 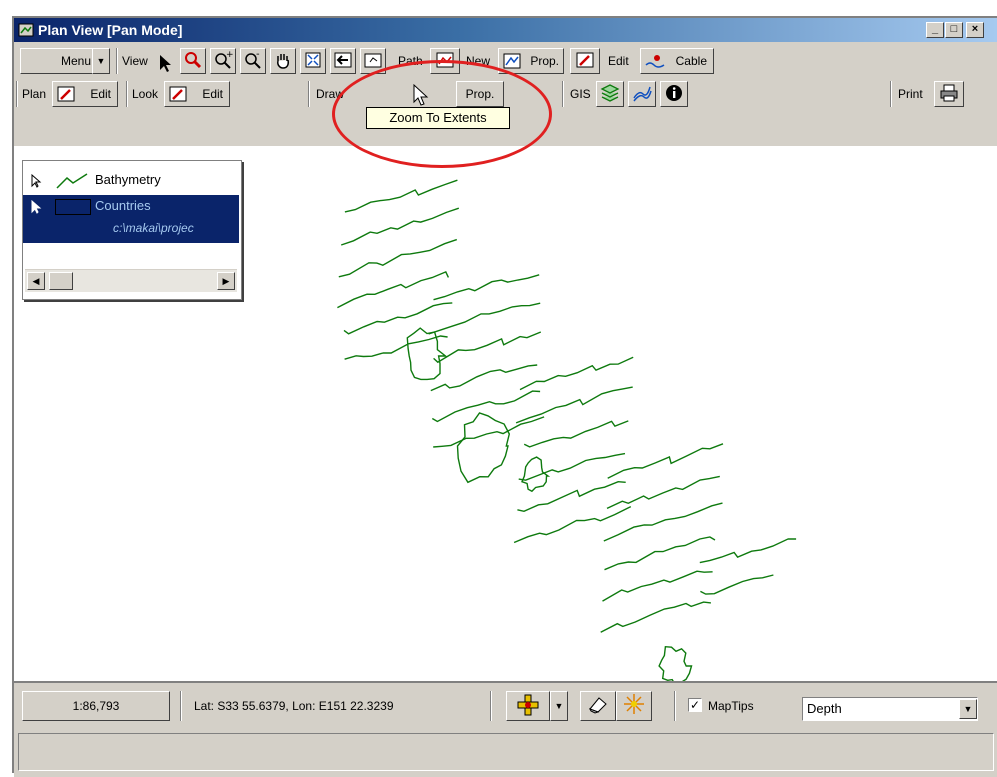 I want to click on layers-icon, so click(x=610, y=93).